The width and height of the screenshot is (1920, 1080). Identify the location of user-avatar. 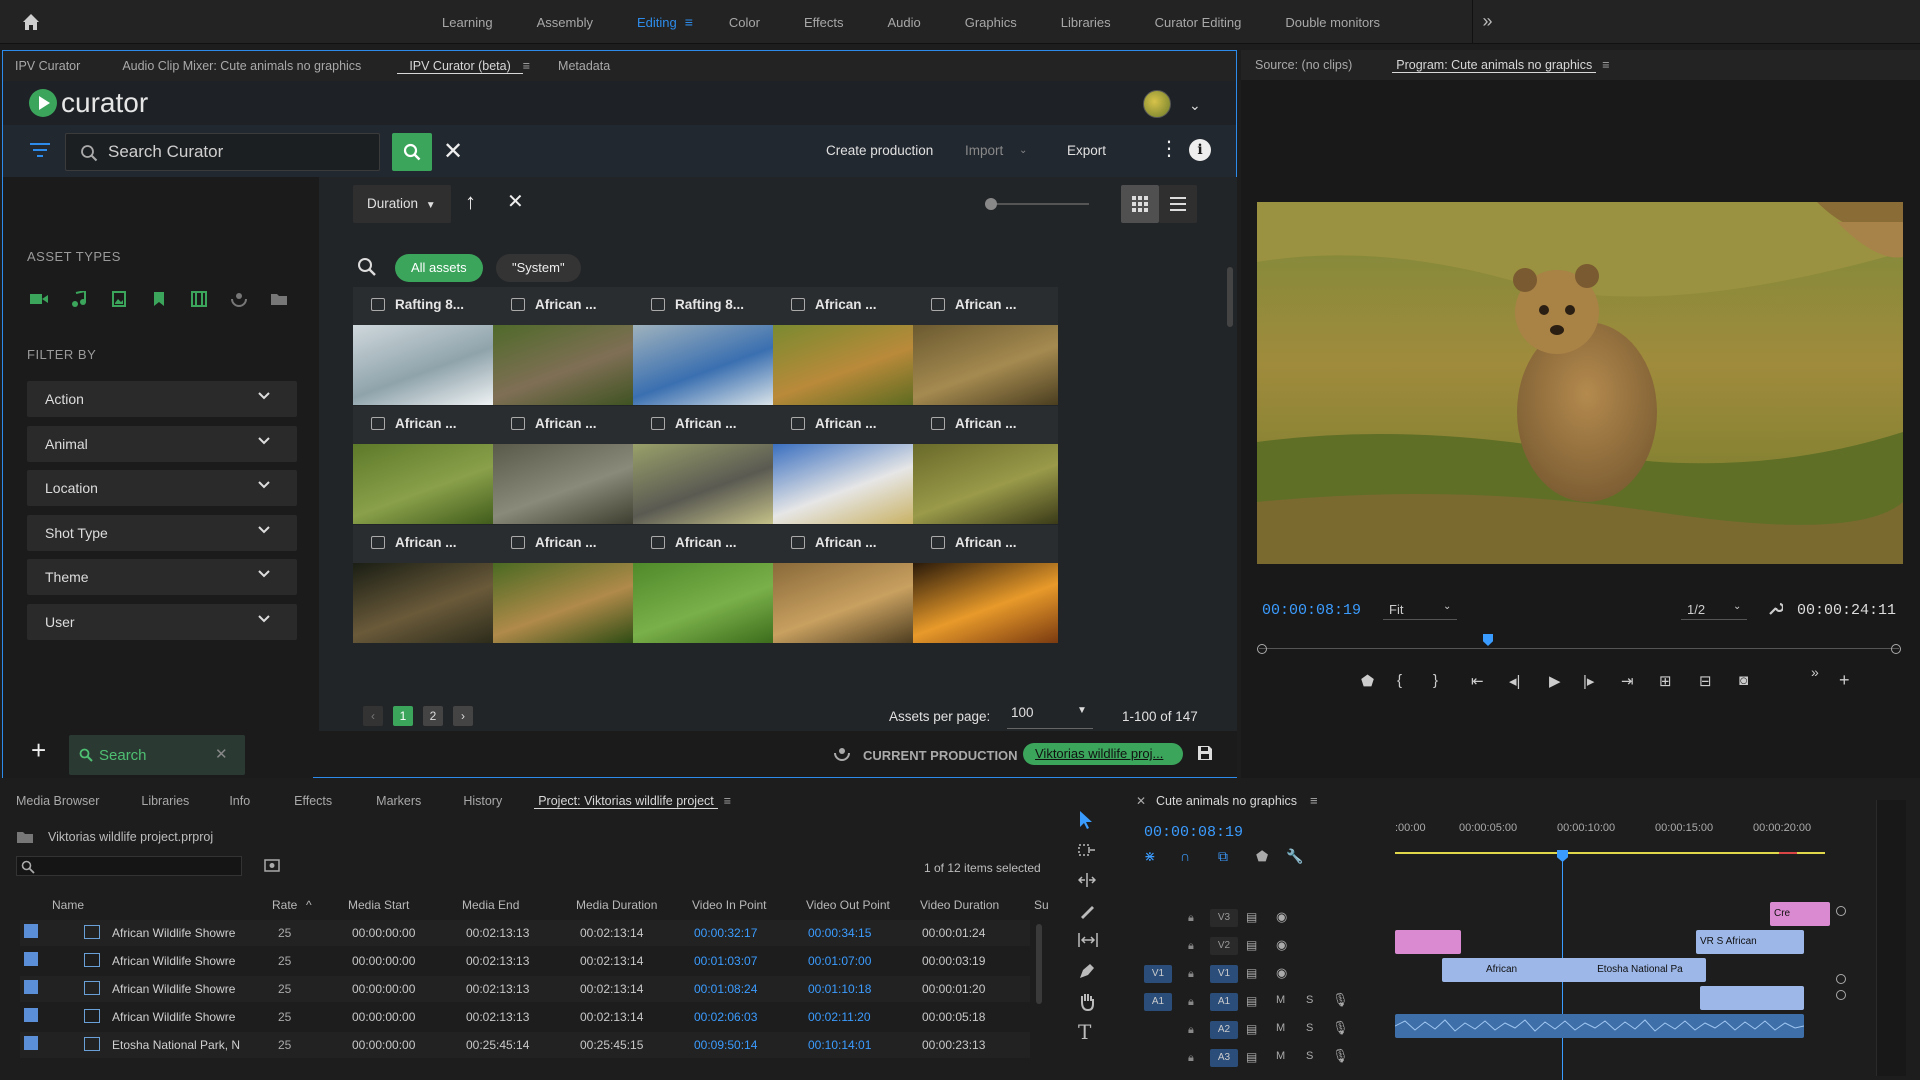
(1157, 104).